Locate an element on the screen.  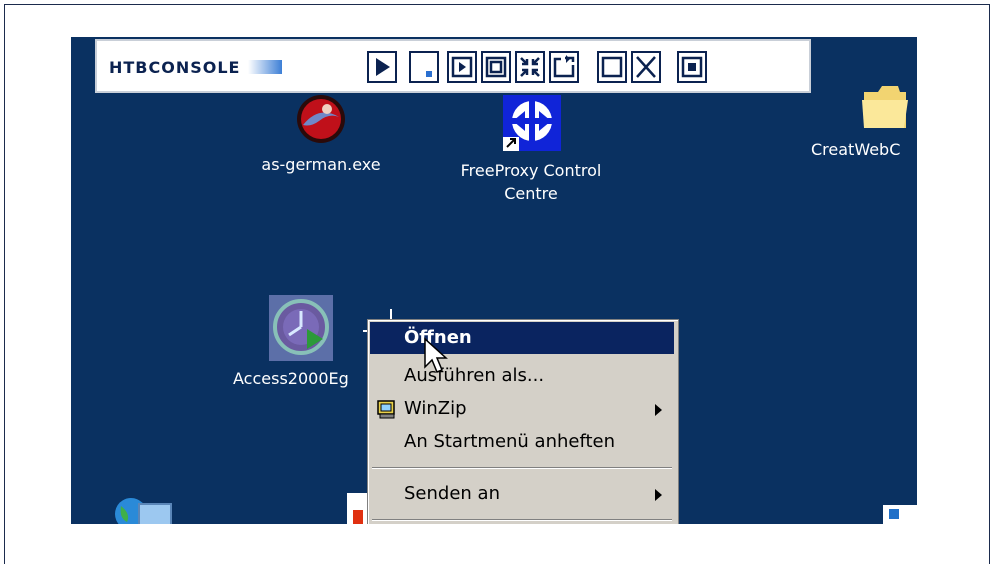
creatweb-label: CreatWebC is located at coordinates (856, 149).